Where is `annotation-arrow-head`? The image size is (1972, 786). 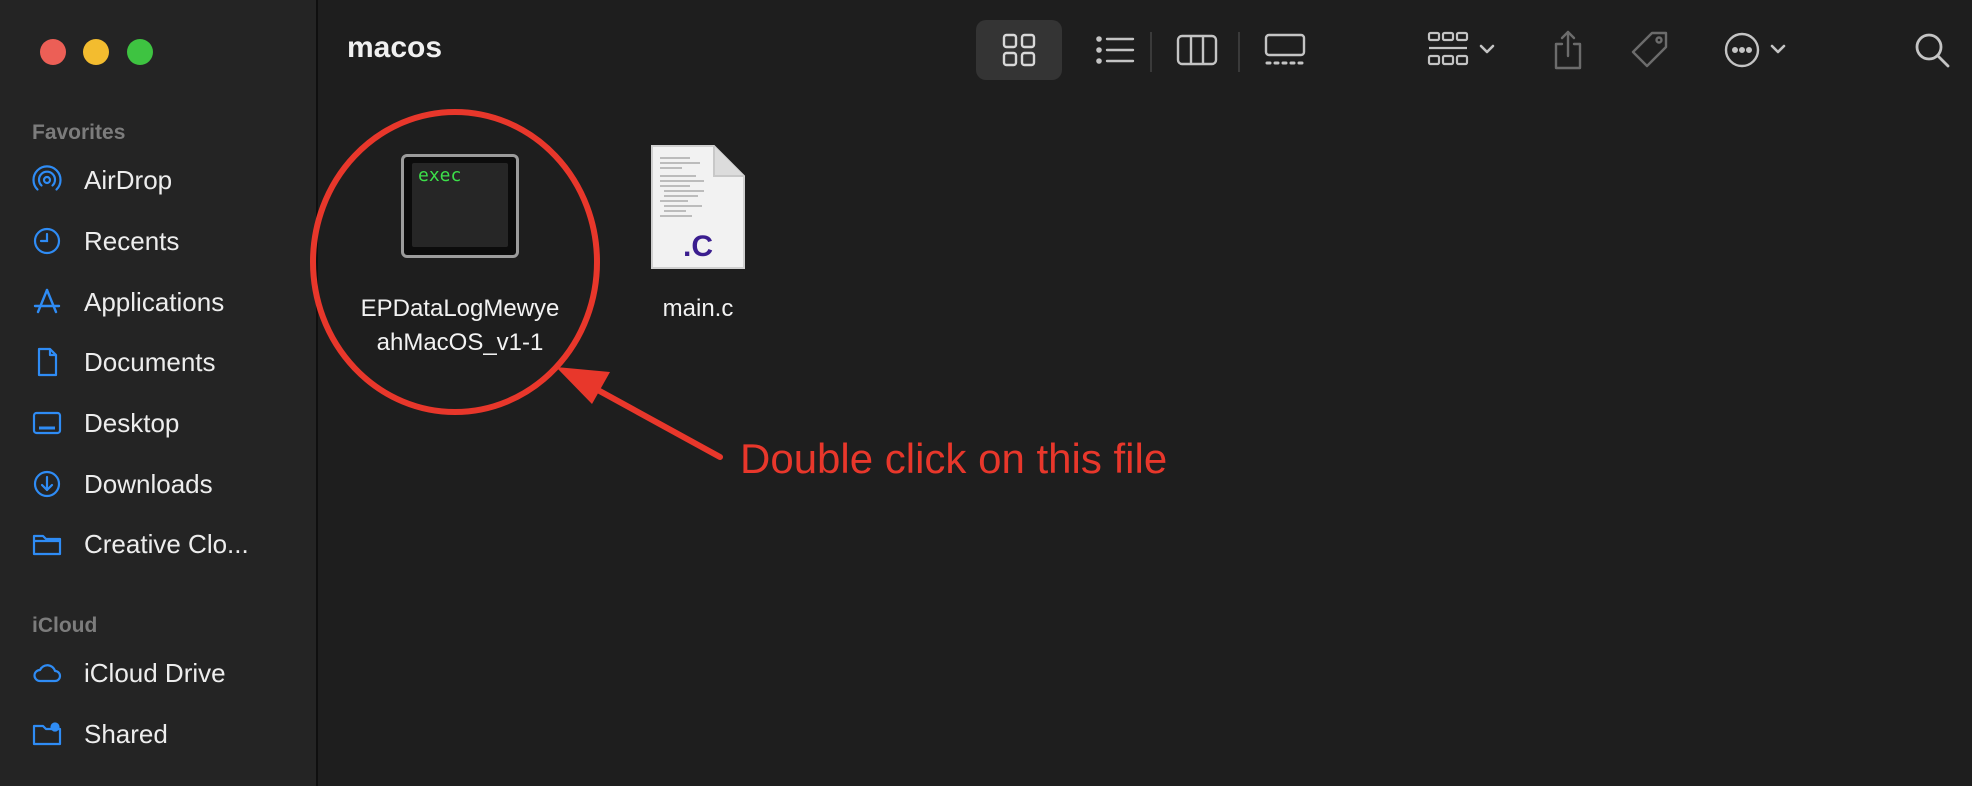
annotation-arrow-head is located at coordinates (583, 385).